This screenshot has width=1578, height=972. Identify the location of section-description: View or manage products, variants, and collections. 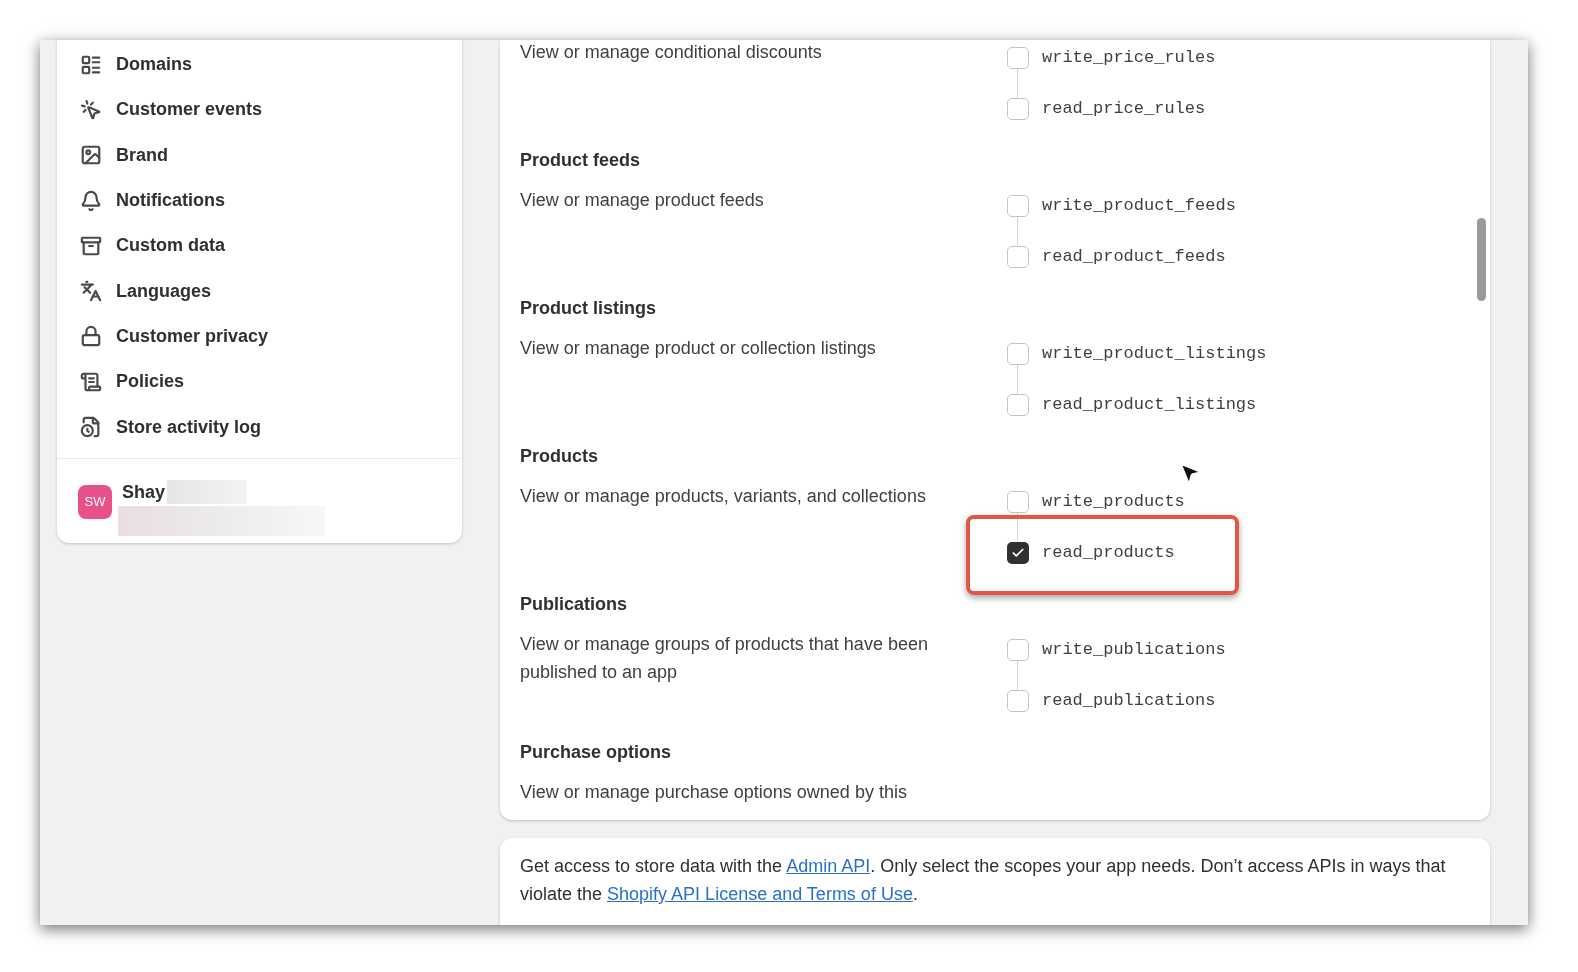
(723, 496).